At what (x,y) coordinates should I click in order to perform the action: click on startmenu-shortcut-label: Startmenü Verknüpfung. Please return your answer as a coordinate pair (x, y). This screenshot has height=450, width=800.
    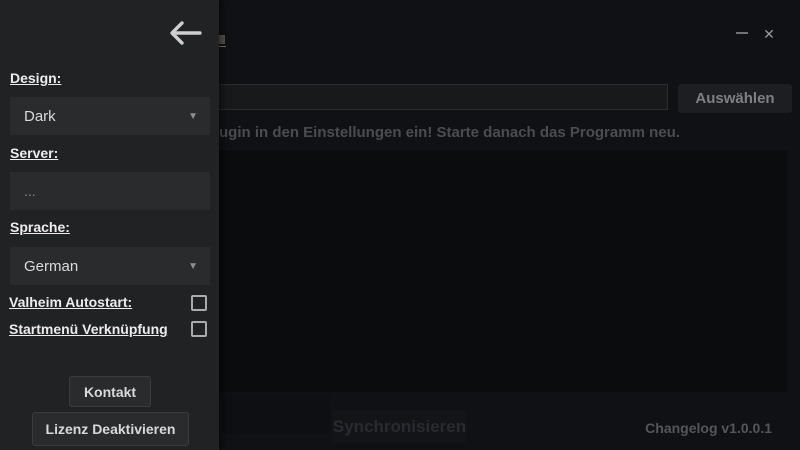
    Looking at the image, I should click on (88, 329).